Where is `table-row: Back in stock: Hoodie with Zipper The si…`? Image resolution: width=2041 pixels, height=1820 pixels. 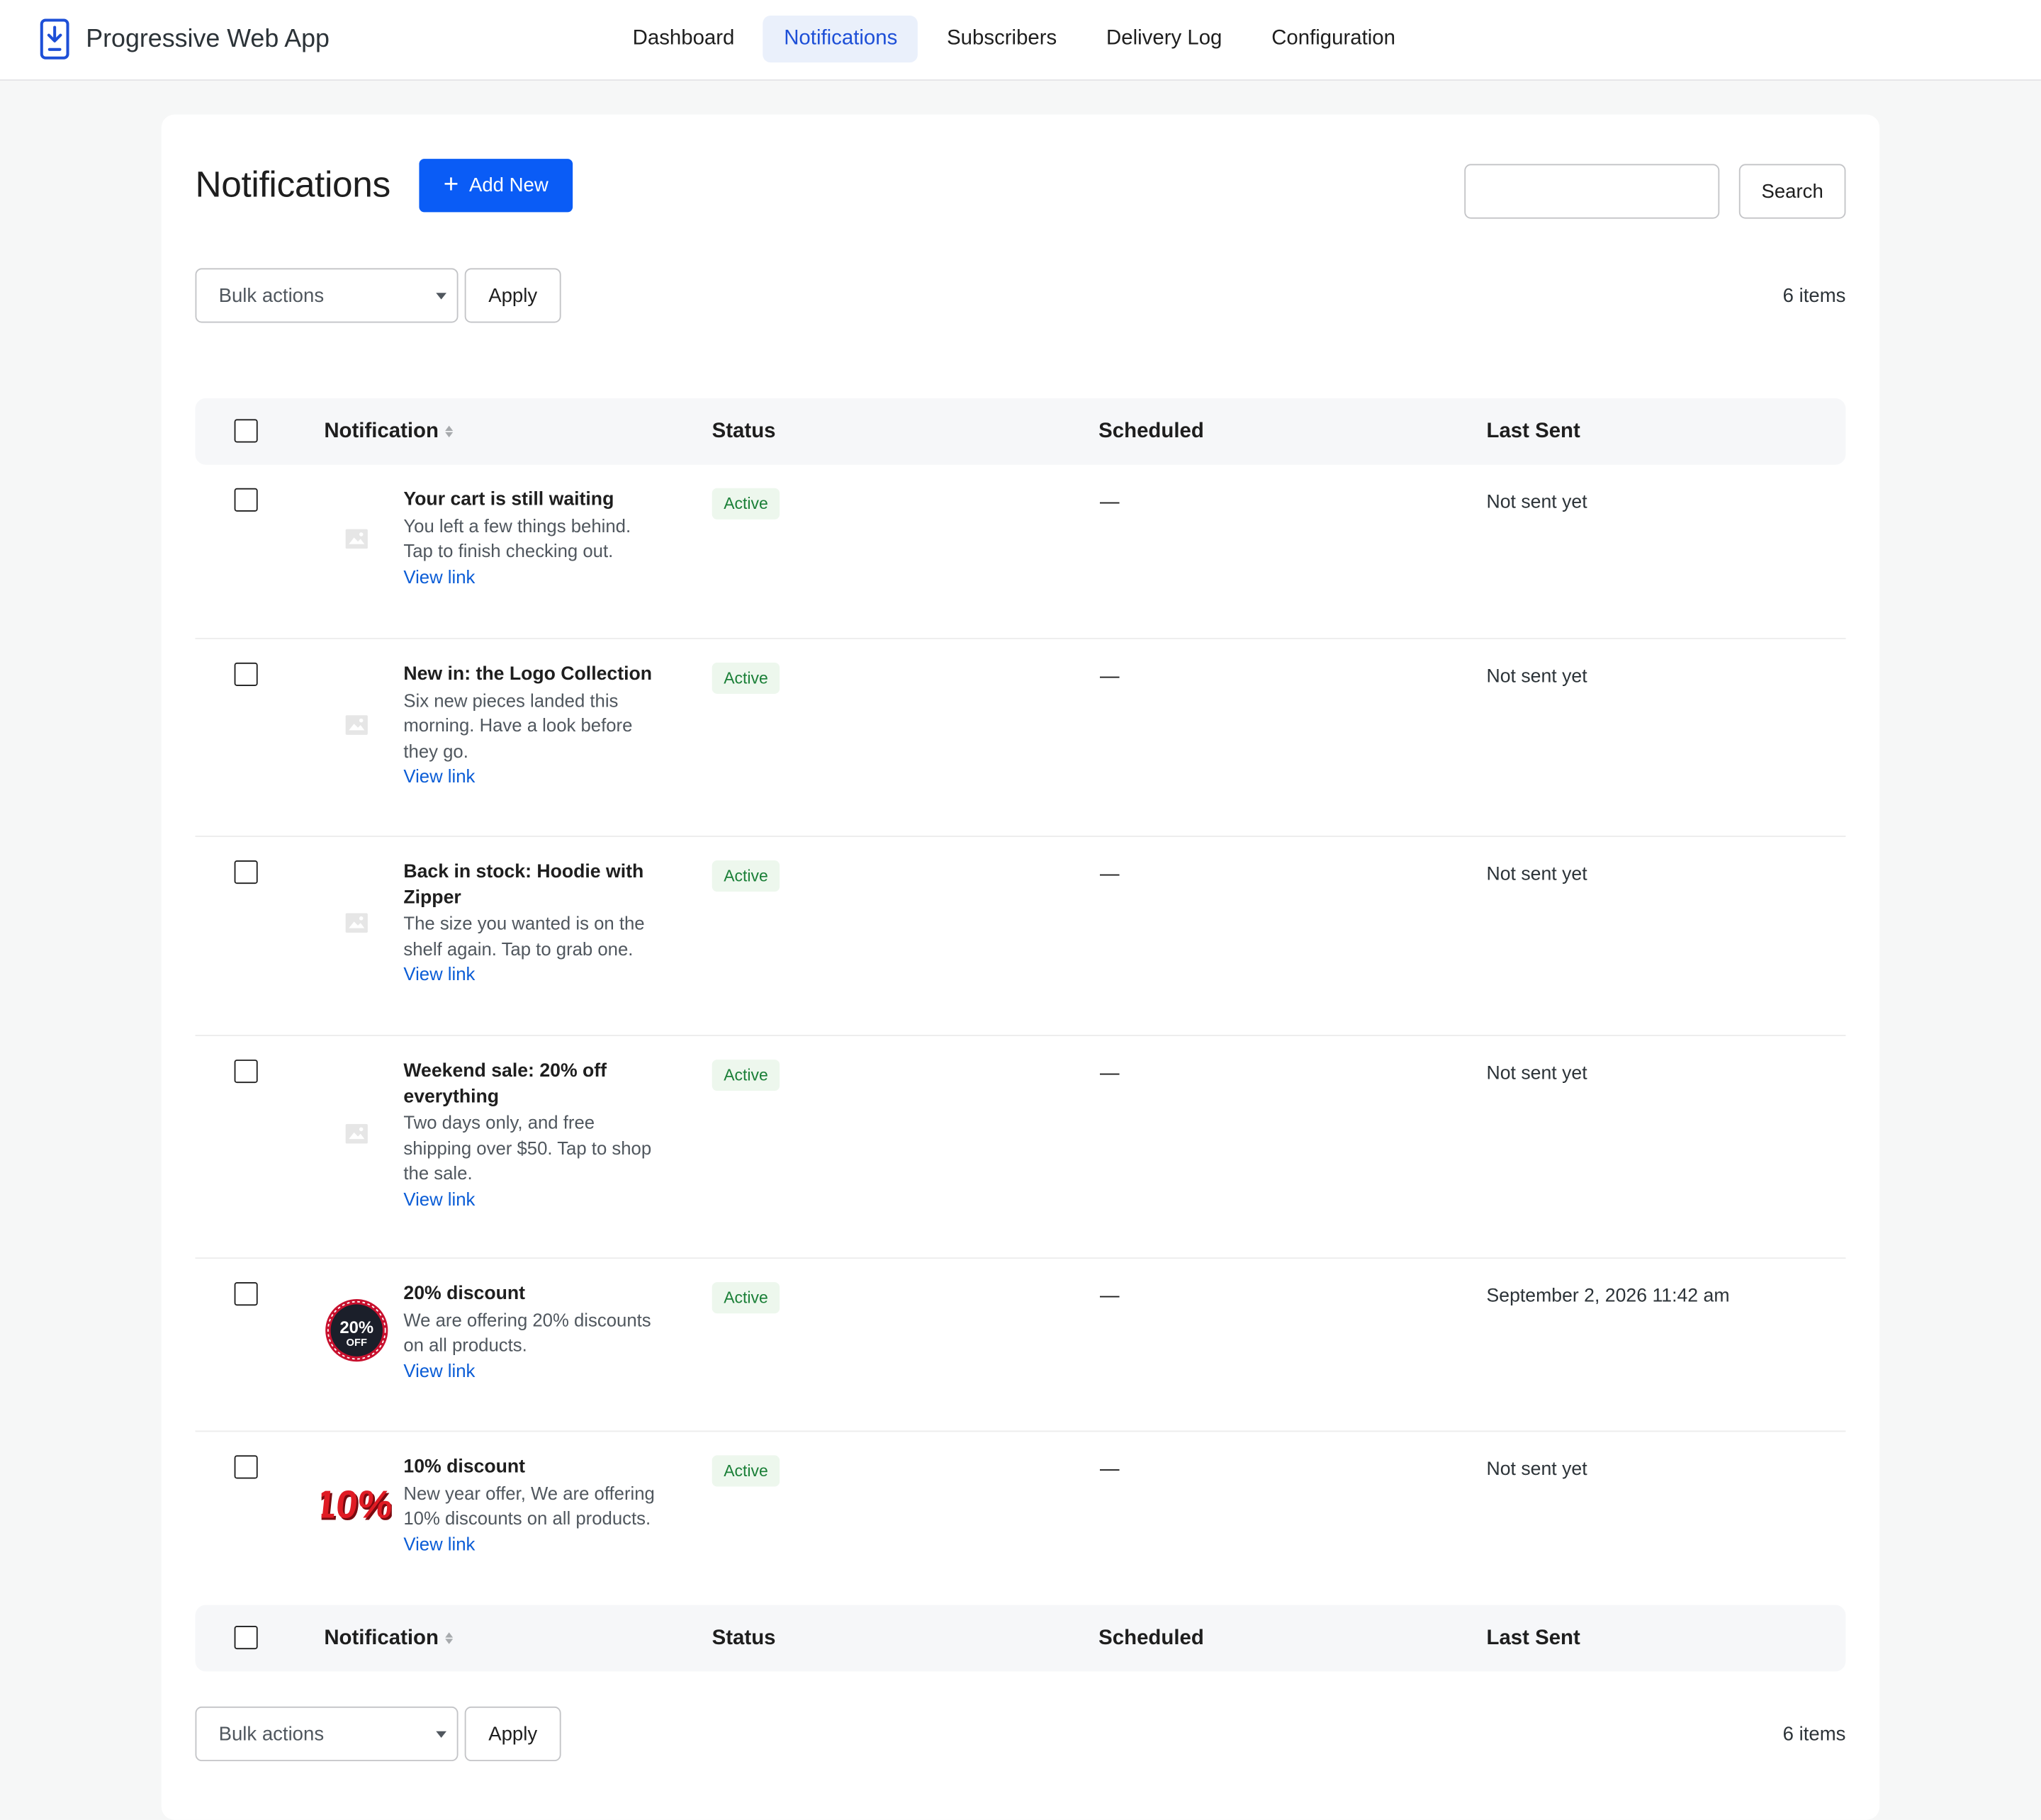 table-row: Back in stock: Hoodie with Zipper The si… is located at coordinates (1020, 937).